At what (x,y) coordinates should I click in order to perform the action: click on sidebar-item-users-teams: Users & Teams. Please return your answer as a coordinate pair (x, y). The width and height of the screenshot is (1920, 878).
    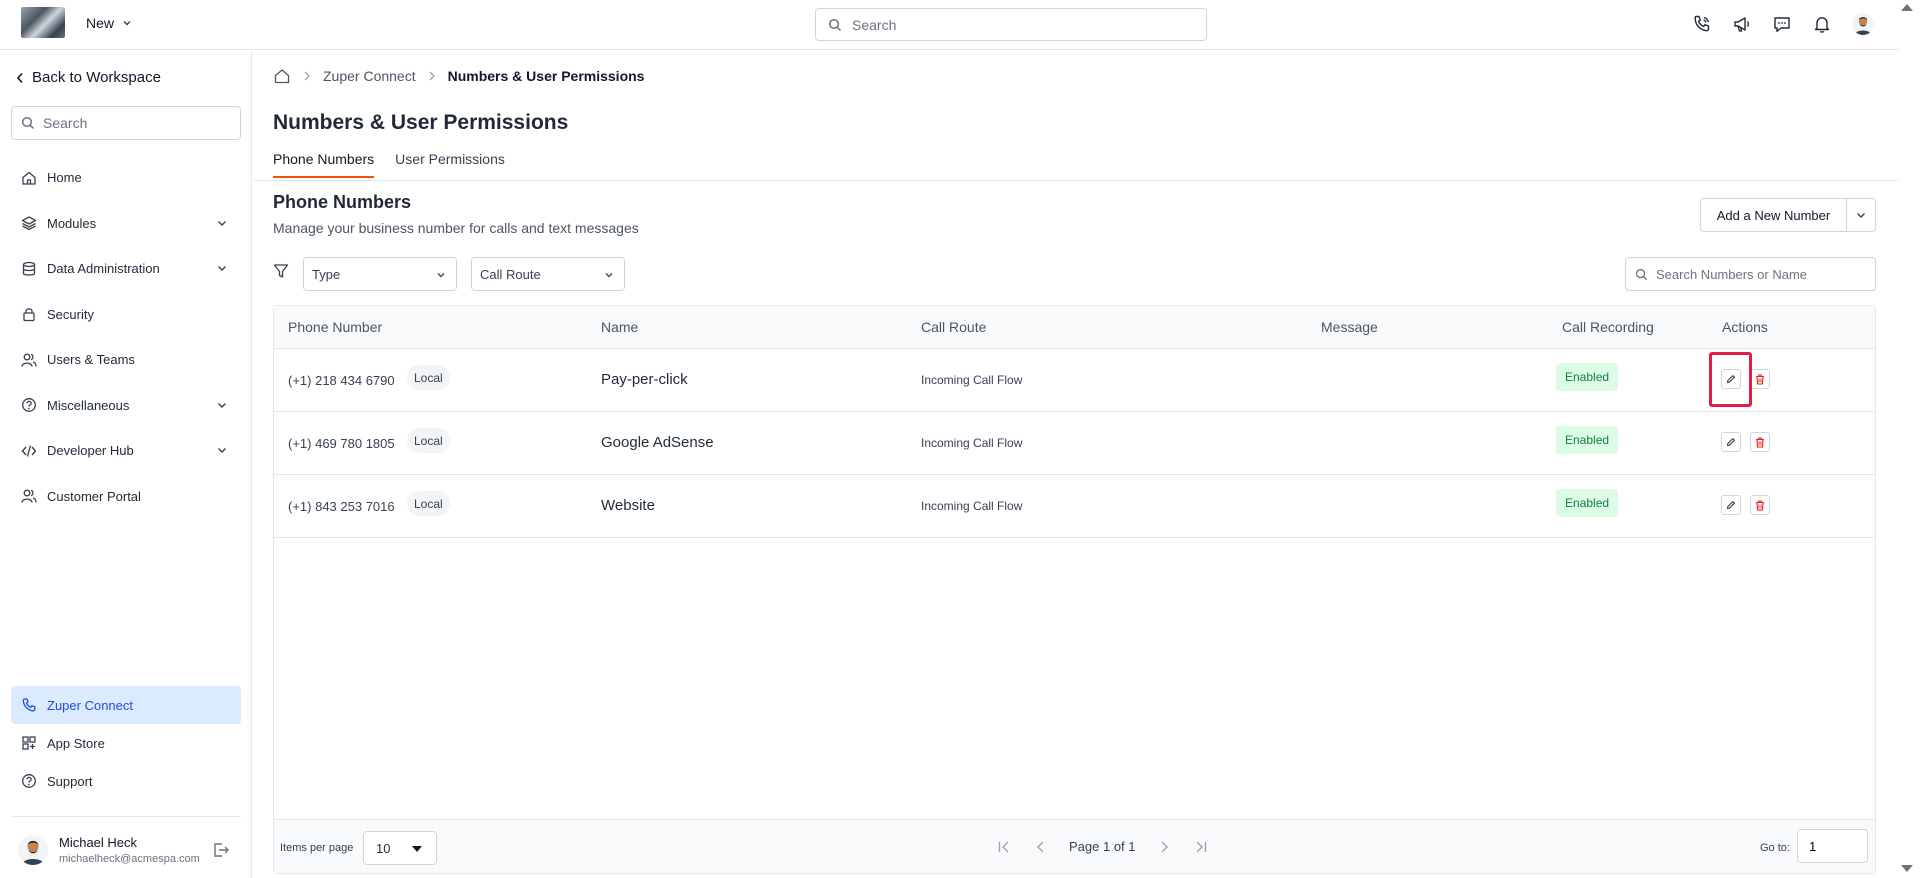
    Looking at the image, I should click on (126, 360).